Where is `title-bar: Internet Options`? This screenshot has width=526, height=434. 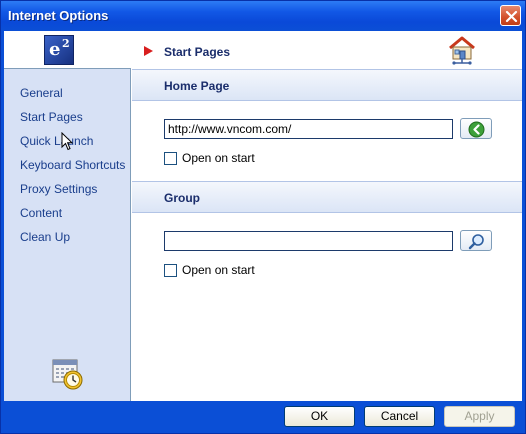 title-bar: Internet Options is located at coordinates (263, 16).